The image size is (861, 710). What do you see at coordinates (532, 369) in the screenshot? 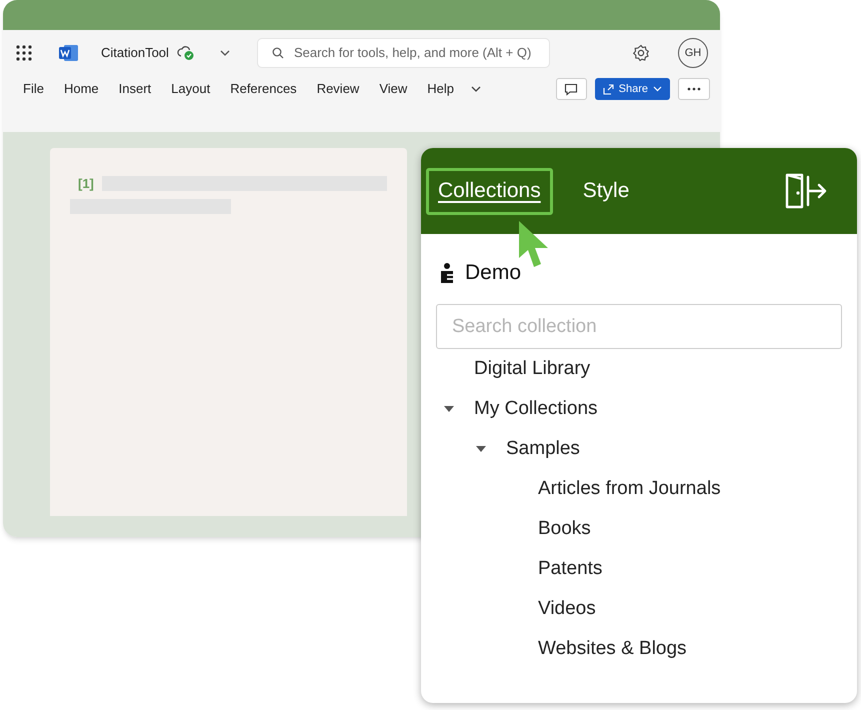
I see `tree-item: Digital Library` at bounding box center [532, 369].